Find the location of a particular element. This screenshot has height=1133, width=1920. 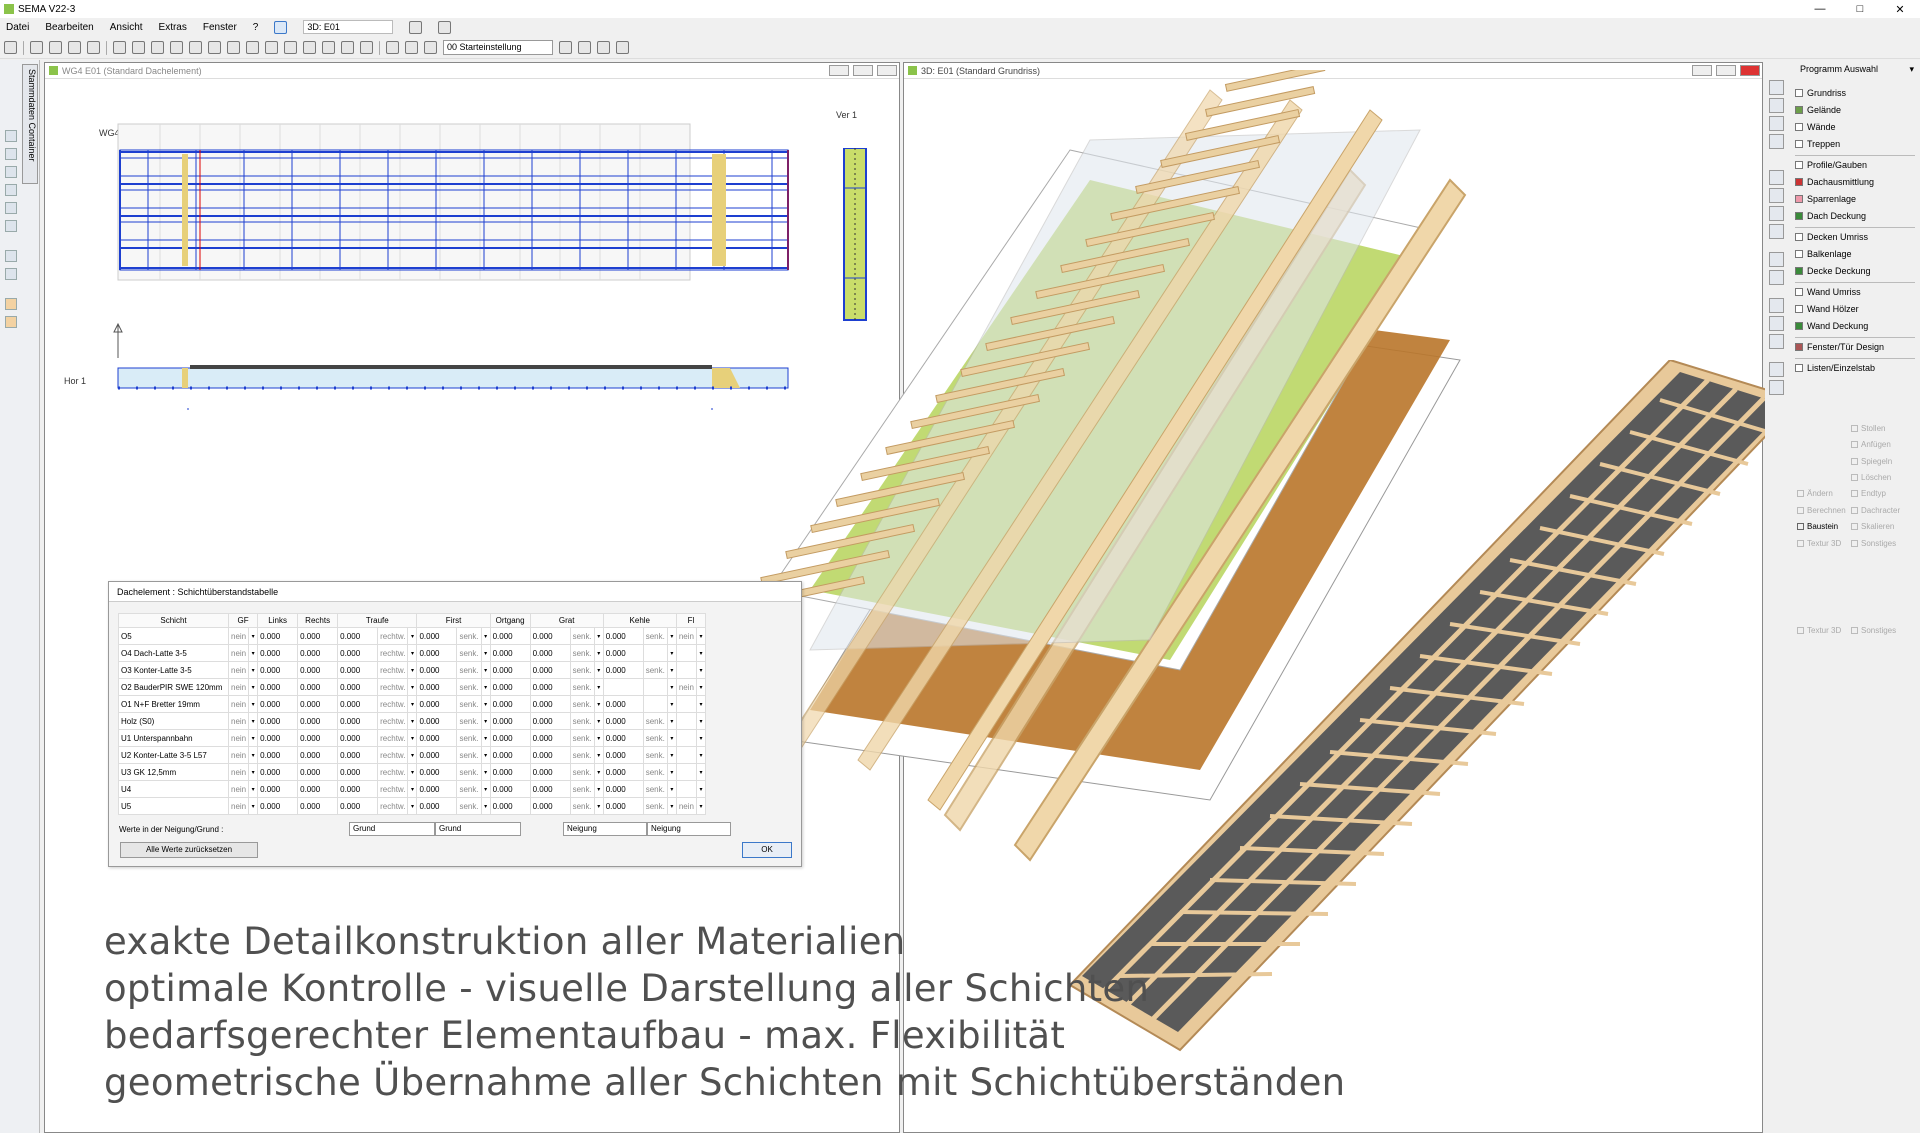

grid-icon is located at coordinates (392, 47).